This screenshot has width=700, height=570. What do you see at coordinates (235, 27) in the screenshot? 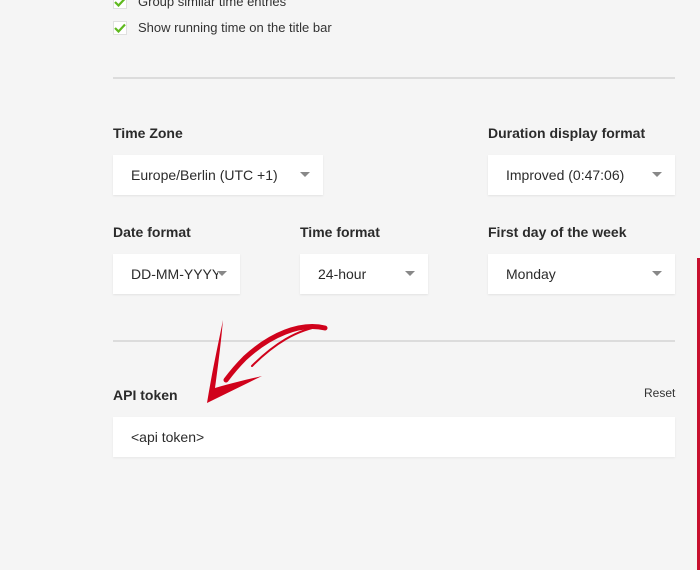
I see `checkbox-label-running-time: Show running time on the title bar` at bounding box center [235, 27].